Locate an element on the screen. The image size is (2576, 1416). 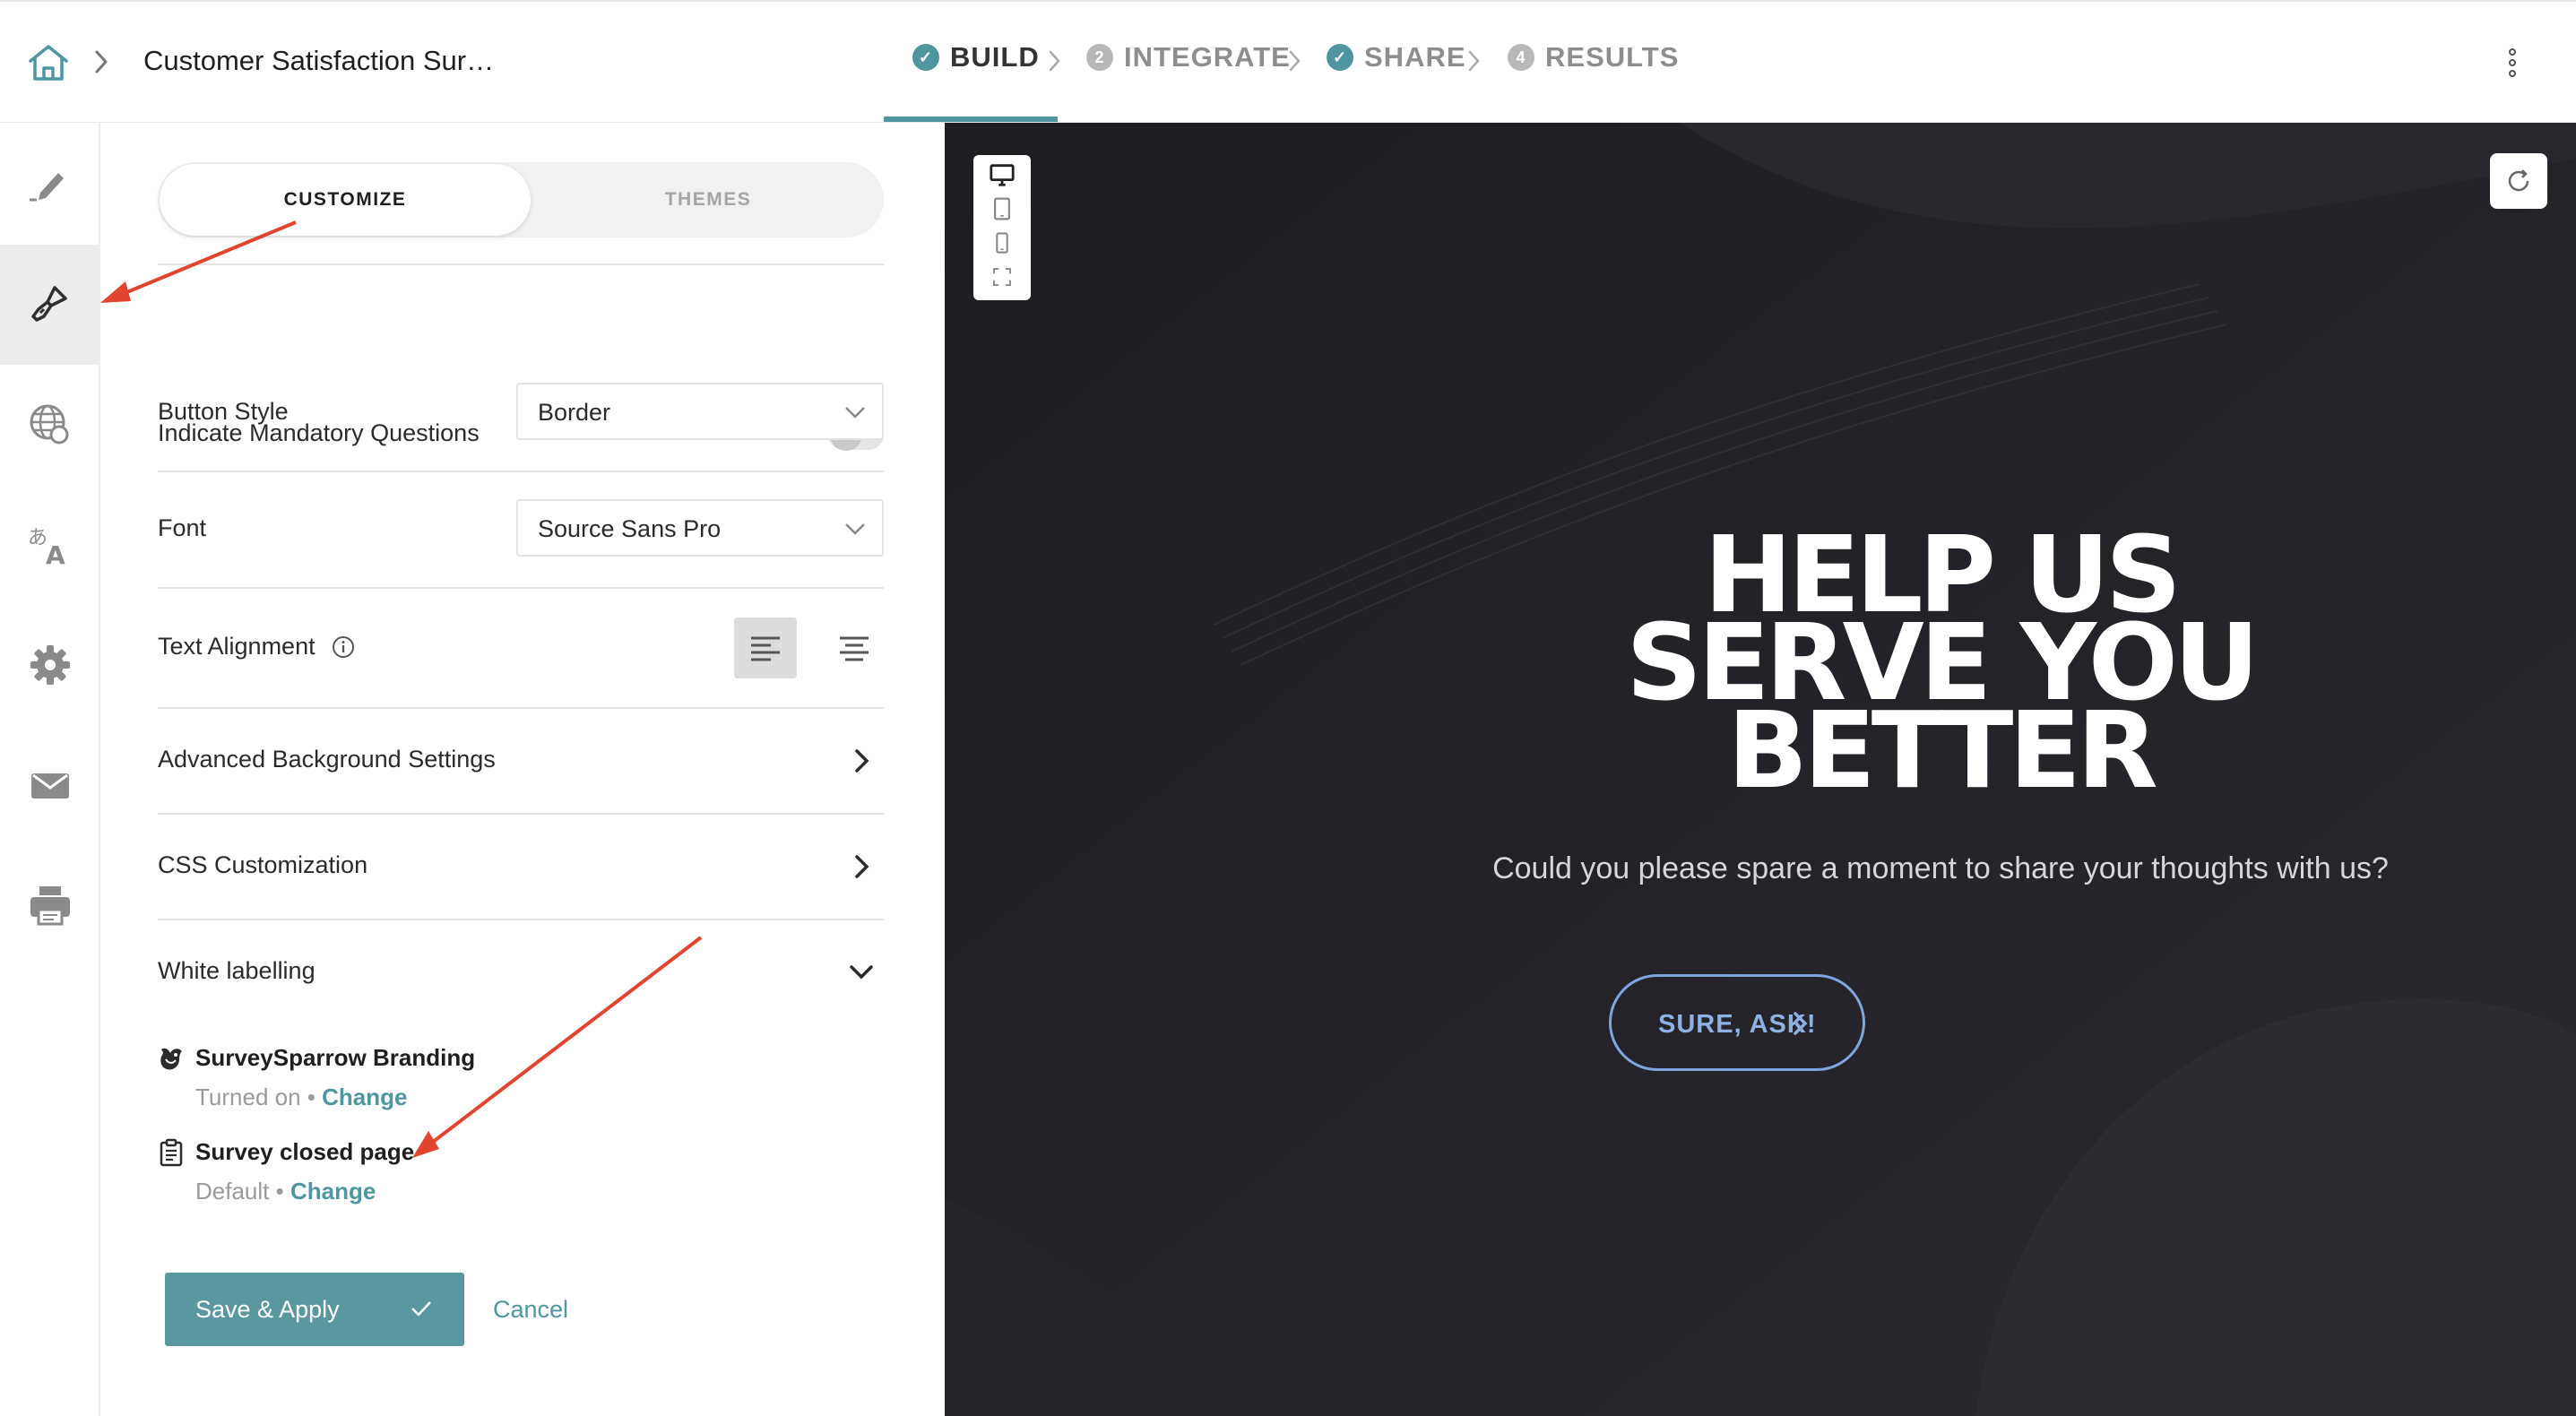
rail-item-translate: あ A is located at coordinates (50, 545).